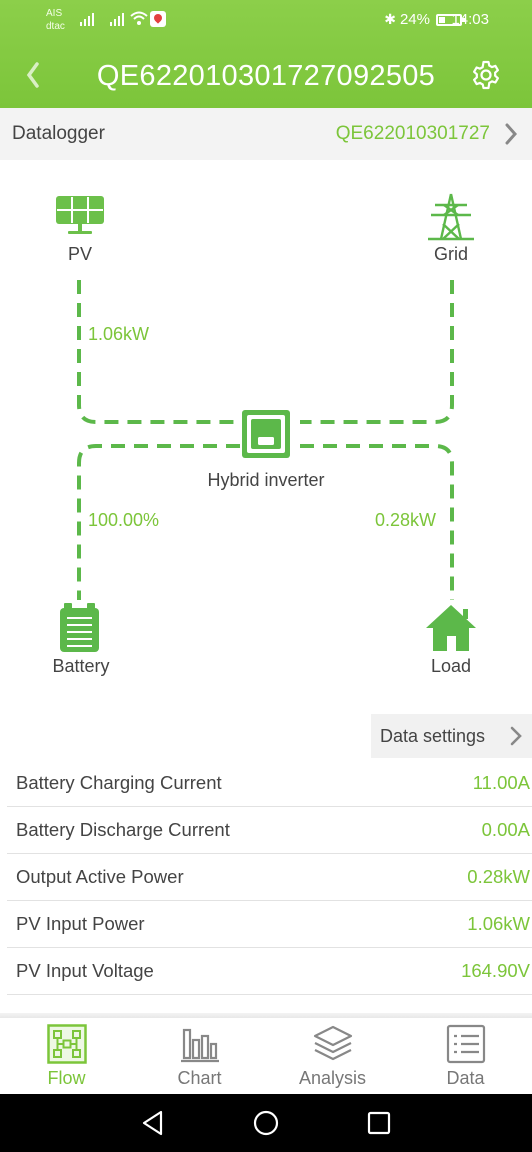 Image resolution: width=532 pixels, height=1152 pixels. What do you see at coordinates (269, 971) in the screenshot?
I see `list-item: PV Input Voltage 164.90V` at bounding box center [269, 971].